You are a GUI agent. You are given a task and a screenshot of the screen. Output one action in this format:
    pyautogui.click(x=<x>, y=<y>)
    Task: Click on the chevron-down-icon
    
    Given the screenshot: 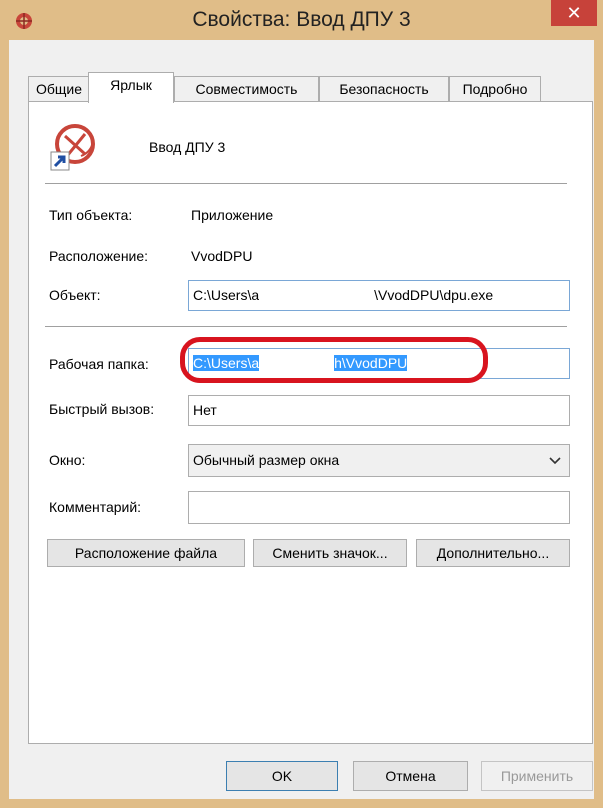 What is the action you would take?
    pyautogui.click(x=555, y=461)
    